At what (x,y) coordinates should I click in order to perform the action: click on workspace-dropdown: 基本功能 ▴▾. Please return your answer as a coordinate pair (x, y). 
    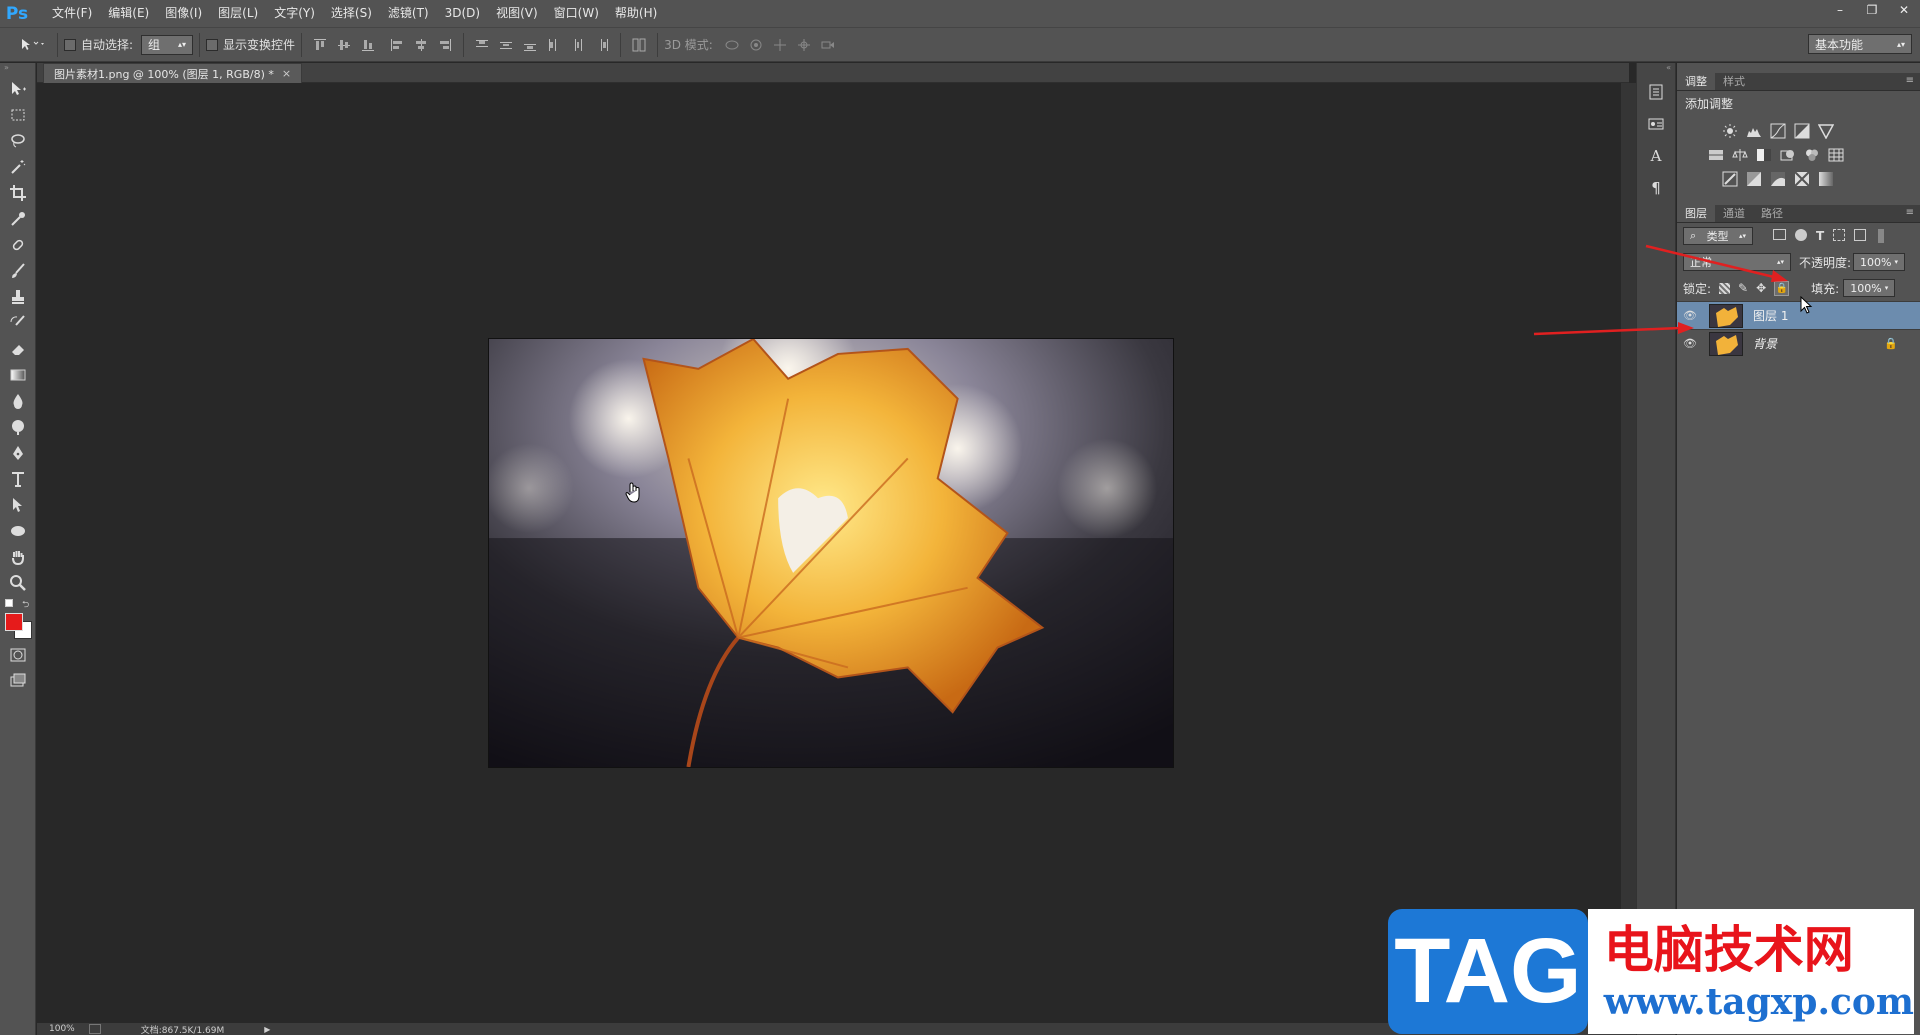
    Looking at the image, I should click on (1860, 44).